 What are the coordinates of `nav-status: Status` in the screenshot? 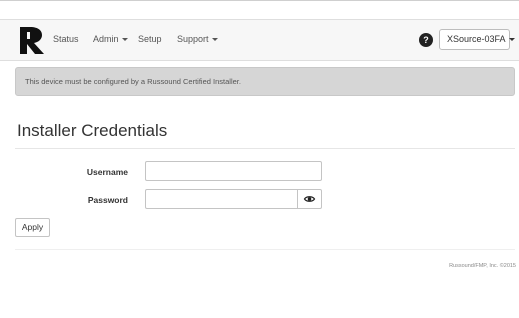 It's located at (66, 39).